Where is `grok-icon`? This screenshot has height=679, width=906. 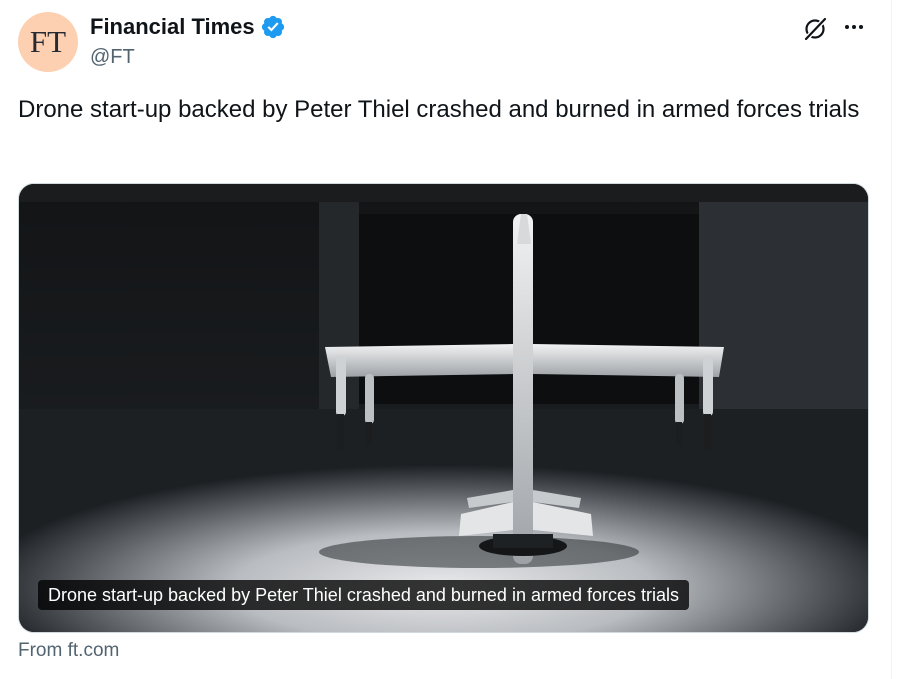
grok-icon is located at coordinates (815, 29).